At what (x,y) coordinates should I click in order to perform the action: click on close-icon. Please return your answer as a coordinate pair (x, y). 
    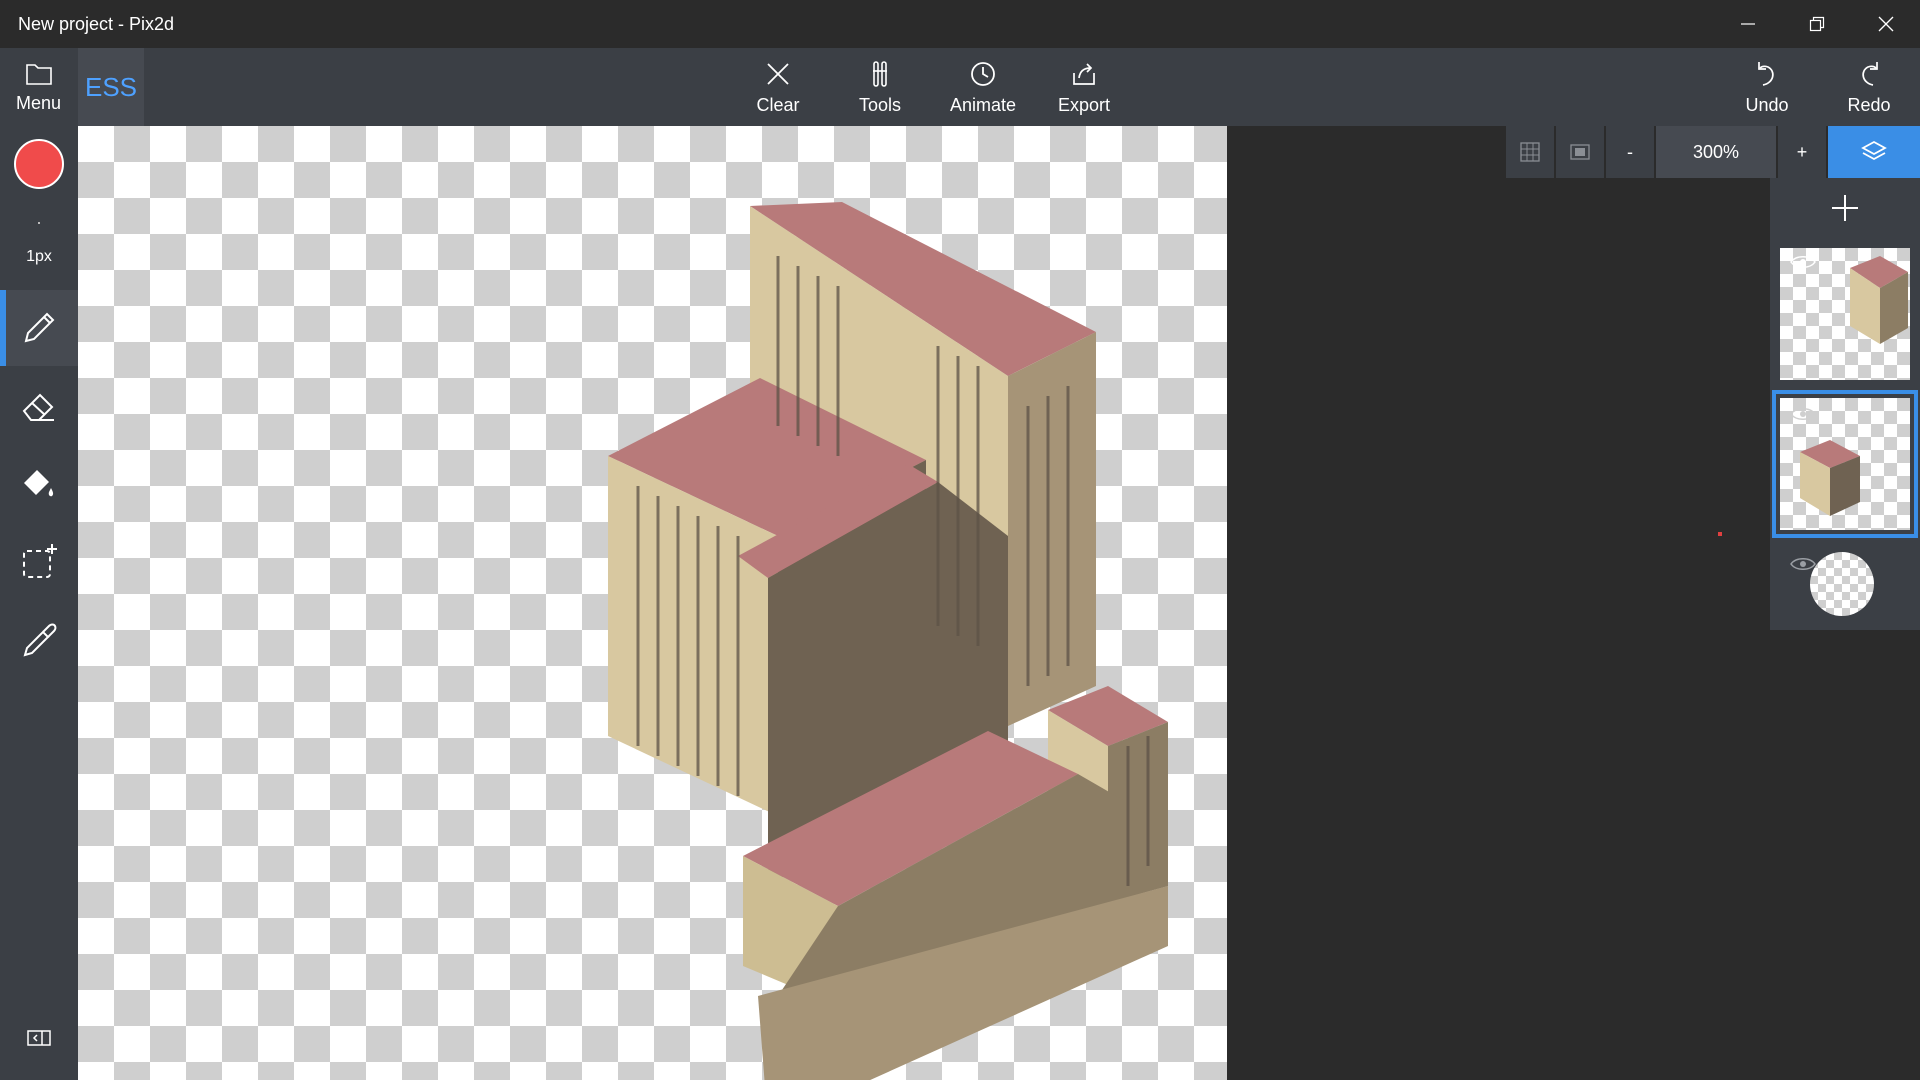
    Looking at the image, I should click on (1885, 24).